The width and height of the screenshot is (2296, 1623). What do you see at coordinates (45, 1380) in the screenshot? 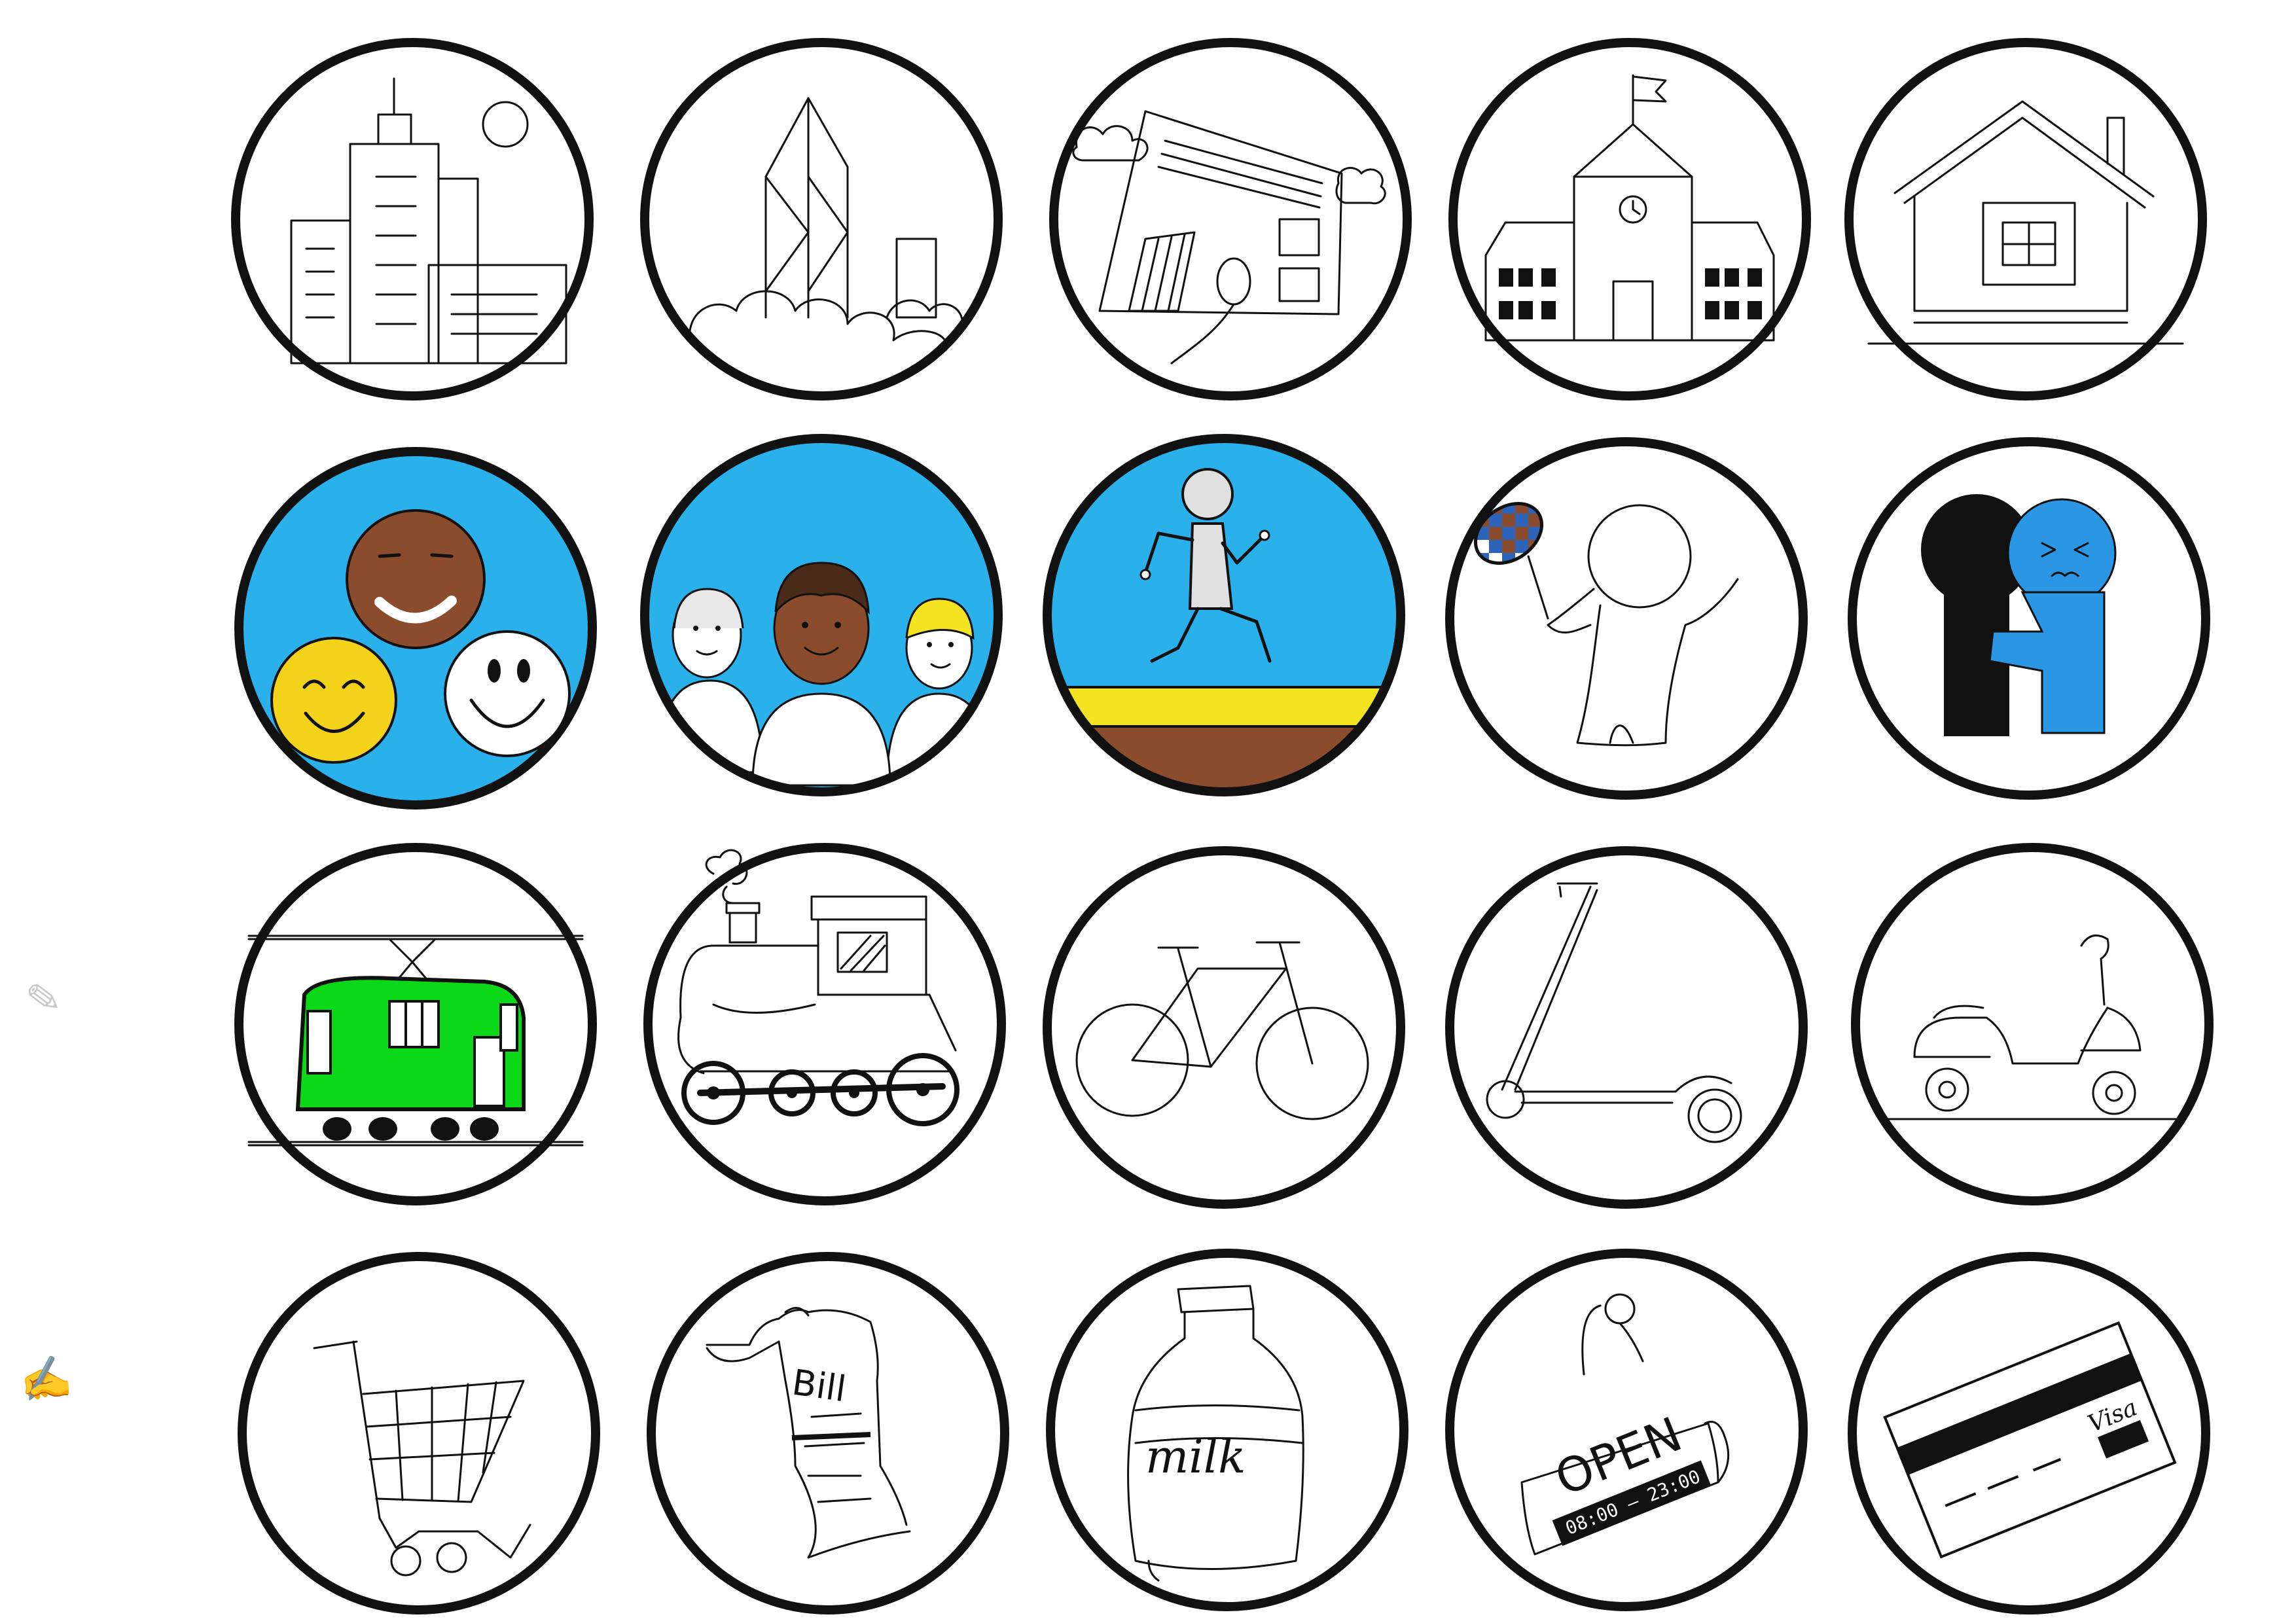
I see `faint-signature-mark: ✍` at bounding box center [45, 1380].